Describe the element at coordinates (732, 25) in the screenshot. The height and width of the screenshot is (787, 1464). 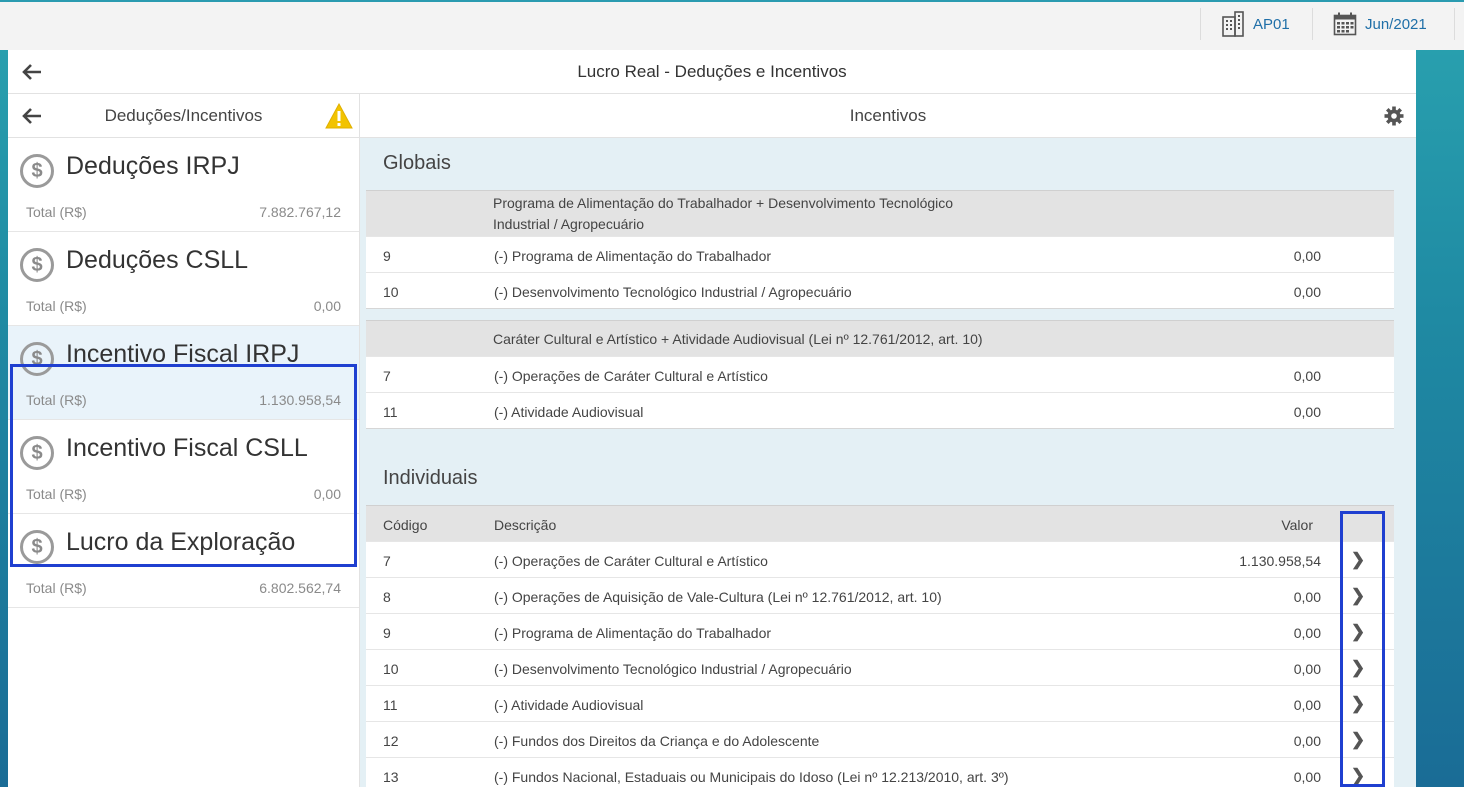
I see `top-bar: AP01 Jun/2021` at that location.